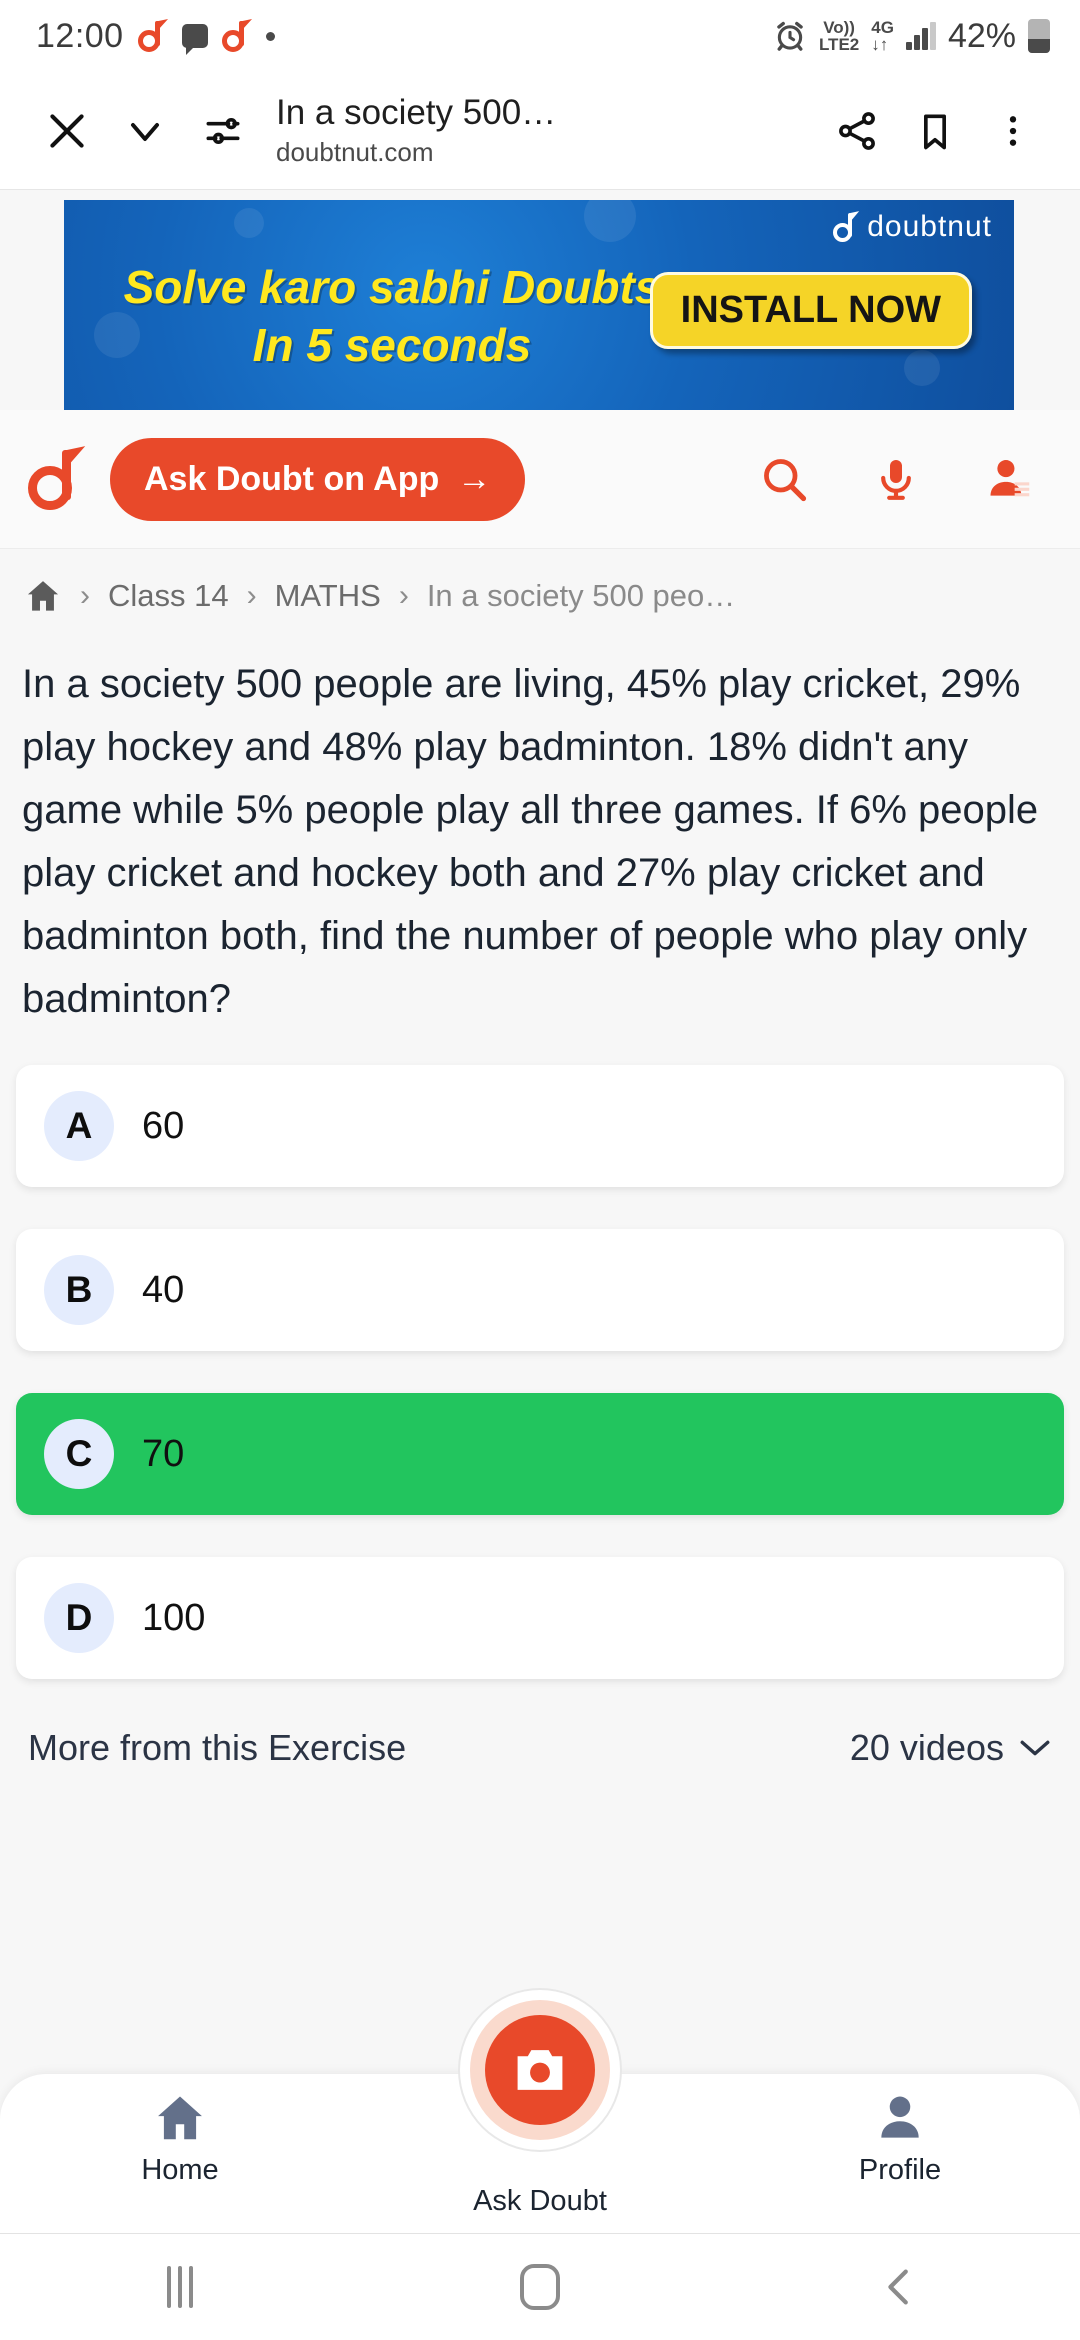 This screenshot has width=1080, height=2340. I want to click on browser-toolbar: In a society 500… doubtnut.com, so click(540, 131).